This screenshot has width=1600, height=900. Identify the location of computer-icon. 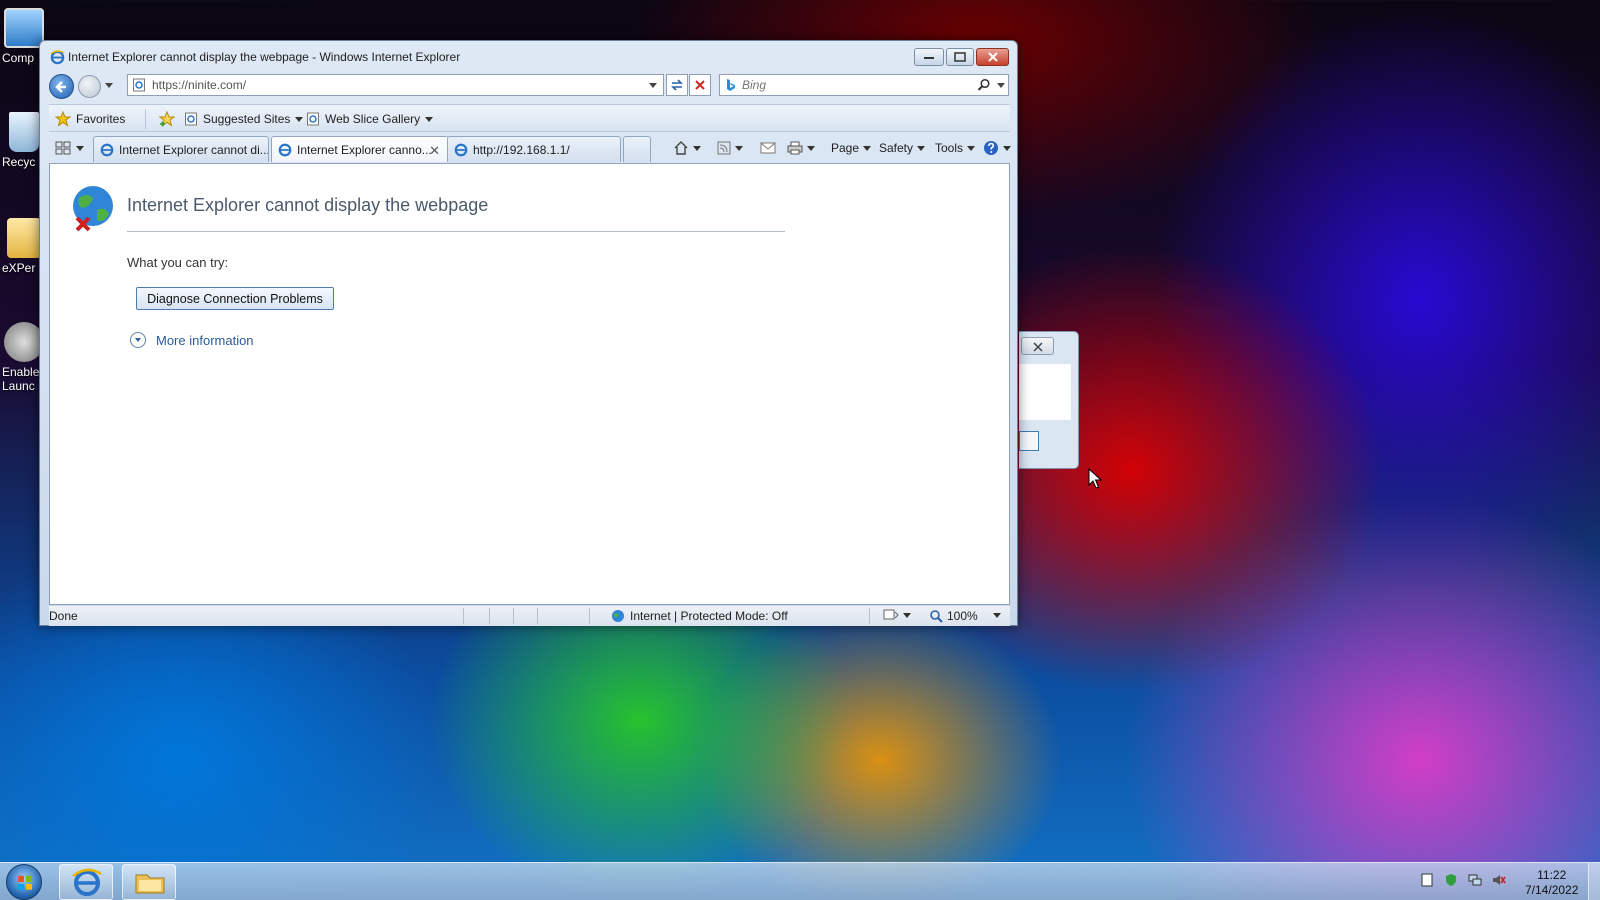
(24, 28).